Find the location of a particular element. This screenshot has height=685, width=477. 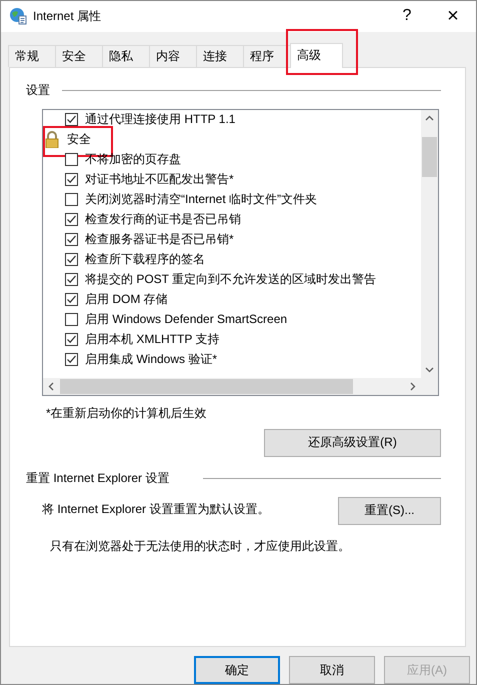

section-title: 重置 Internet Explorer 设置 is located at coordinates (98, 478).